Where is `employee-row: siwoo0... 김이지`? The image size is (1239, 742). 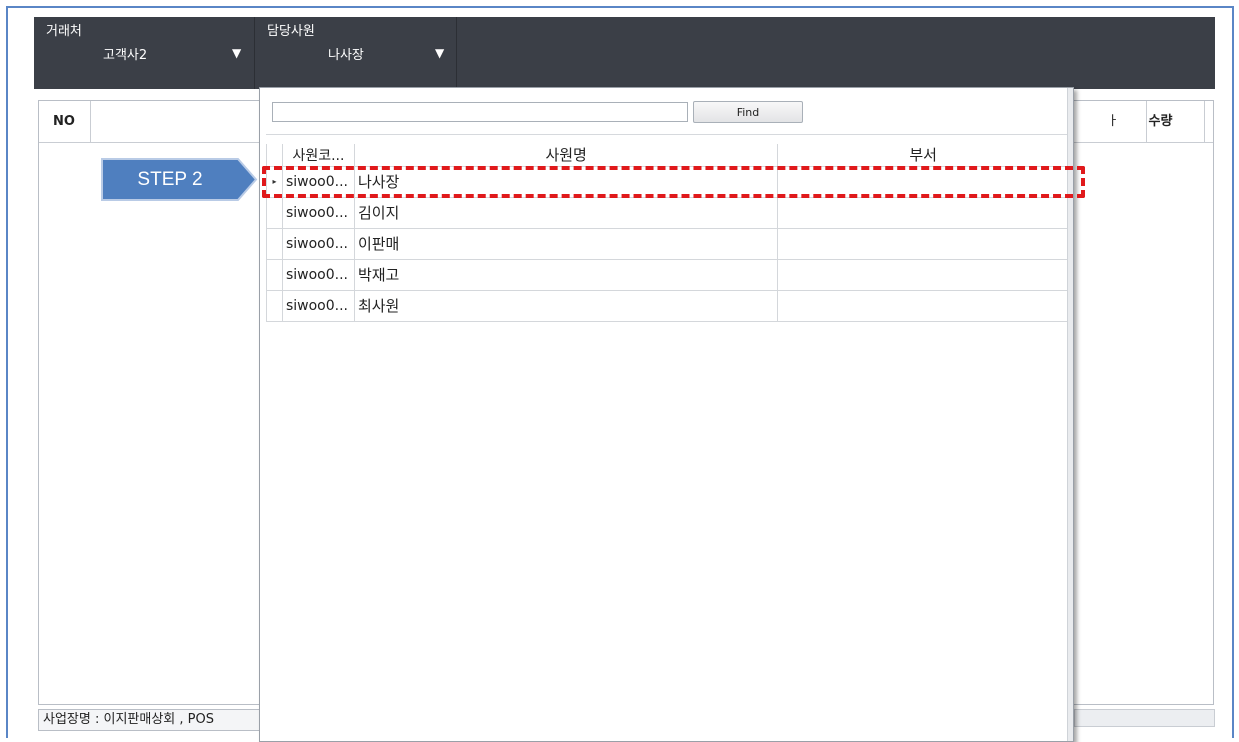 employee-row: siwoo0... 김이지 is located at coordinates (667, 213).